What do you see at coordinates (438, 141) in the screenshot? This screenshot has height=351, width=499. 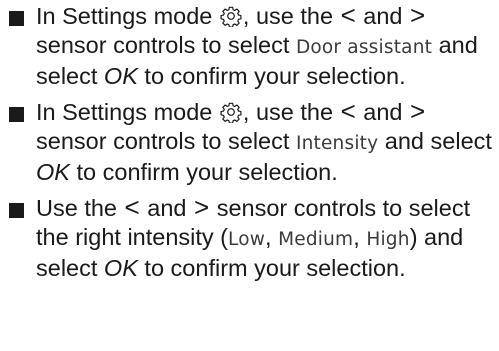 I see `step-text: and select` at bounding box center [438, 141].